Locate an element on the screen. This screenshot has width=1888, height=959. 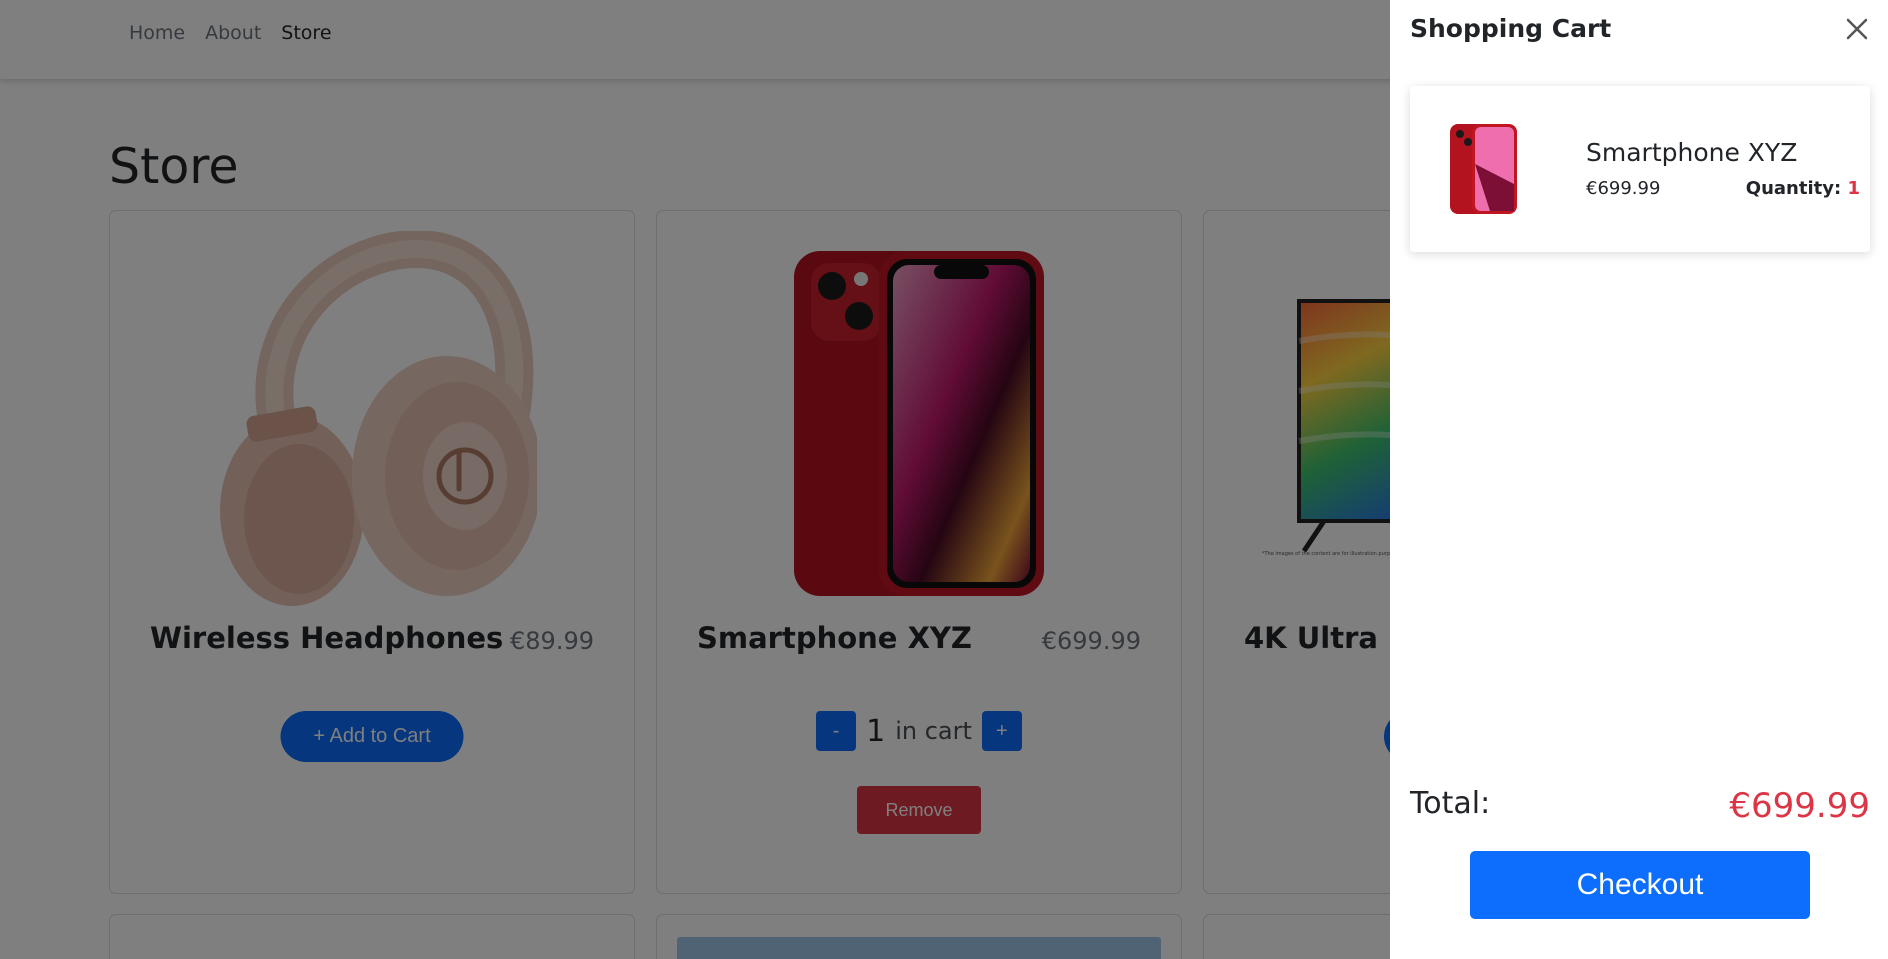
checkout-button: Checkout is located at coordinates (1640, 885).